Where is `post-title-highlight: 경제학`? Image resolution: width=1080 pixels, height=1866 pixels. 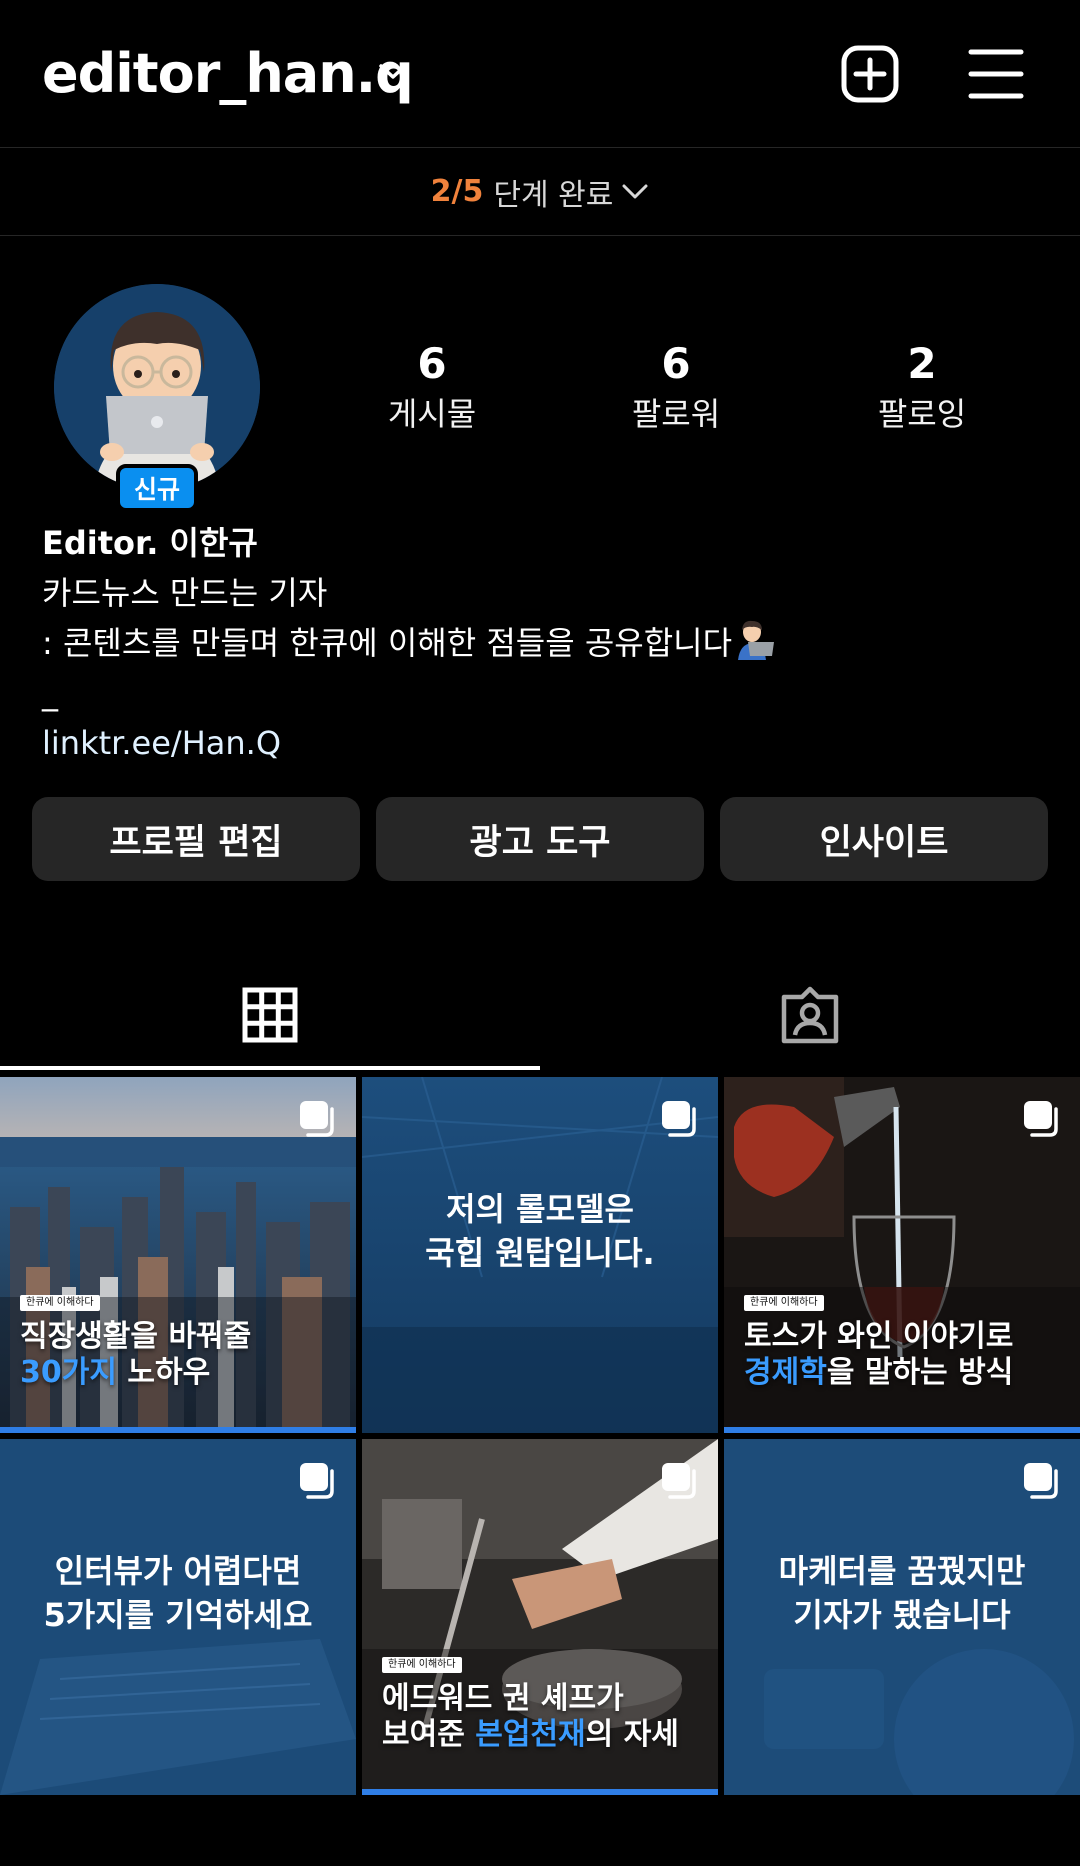 post-title-highlight: 경제학 is located at coordinates (785, 1372).